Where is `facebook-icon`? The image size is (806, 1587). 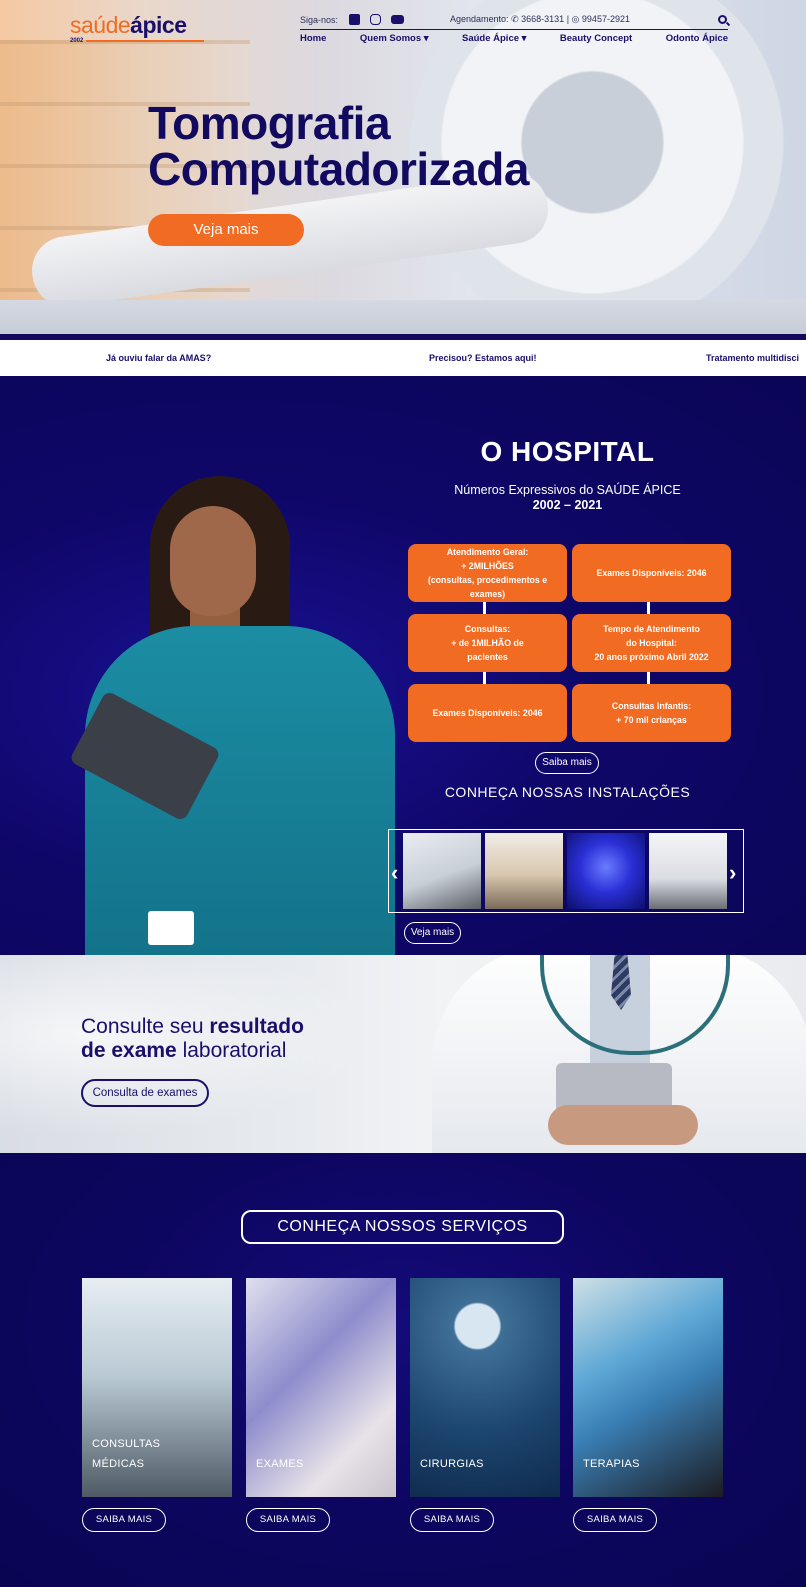 facebook-icon is located at coordinates (355, 19).